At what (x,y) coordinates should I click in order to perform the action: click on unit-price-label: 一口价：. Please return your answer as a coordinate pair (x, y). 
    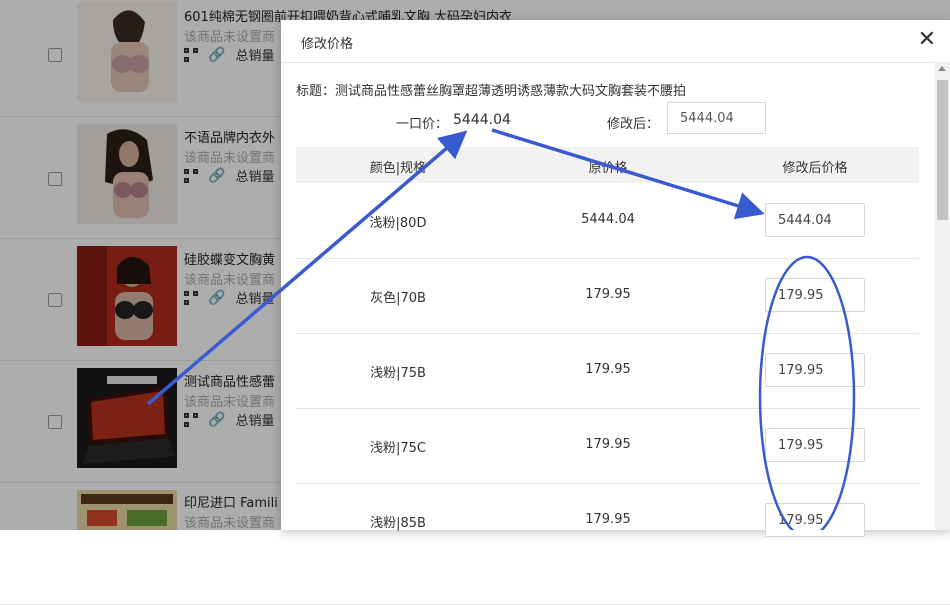
    Looking at the image, I should click on (422, 124).